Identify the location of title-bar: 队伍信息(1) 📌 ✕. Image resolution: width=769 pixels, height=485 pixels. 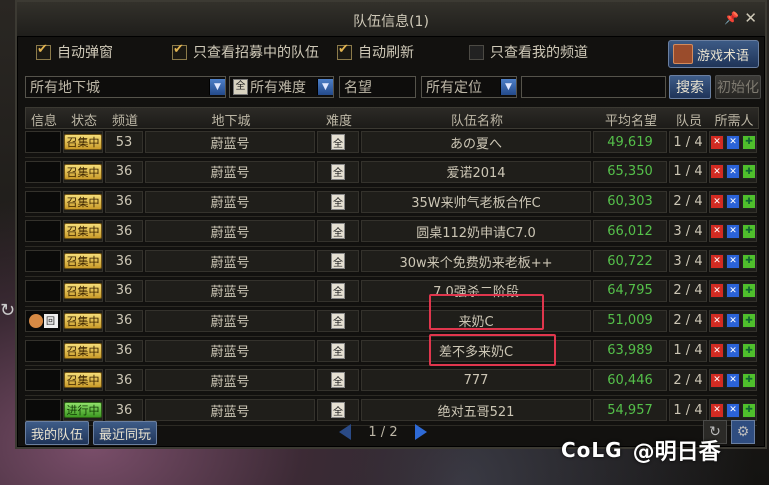
(391, 19).